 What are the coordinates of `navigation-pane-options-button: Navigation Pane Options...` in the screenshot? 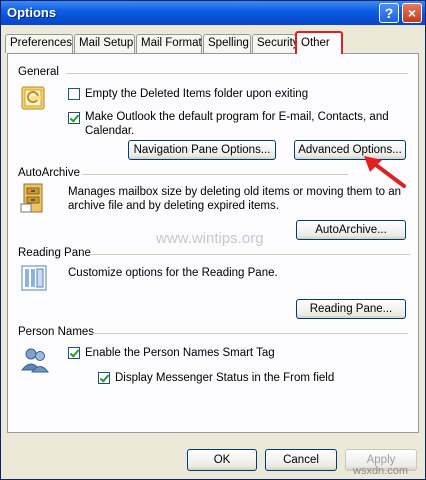 It's located at (202, 150).